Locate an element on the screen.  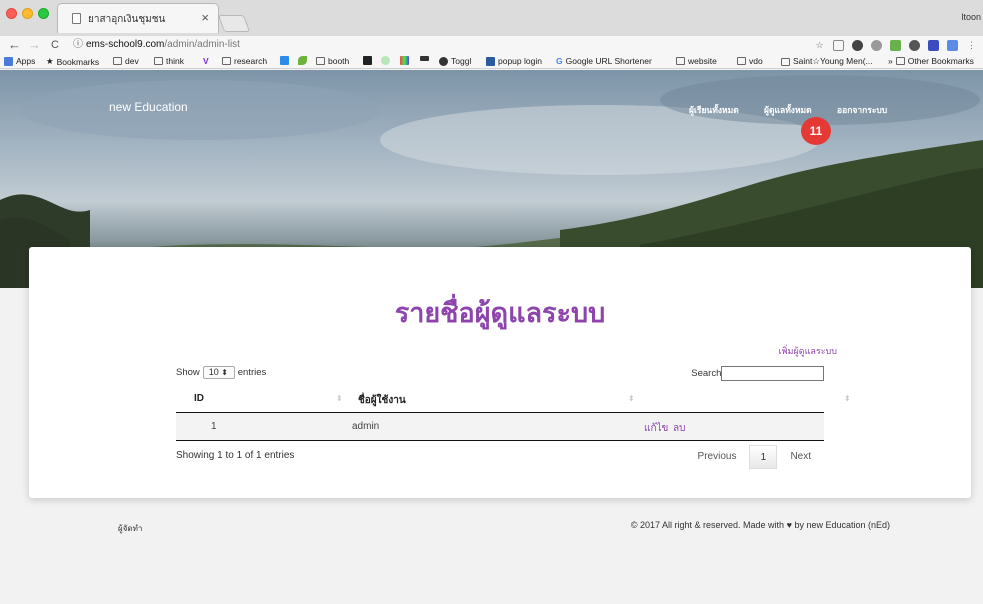
notification-badge: 11 is located at coordinates (816, 131).